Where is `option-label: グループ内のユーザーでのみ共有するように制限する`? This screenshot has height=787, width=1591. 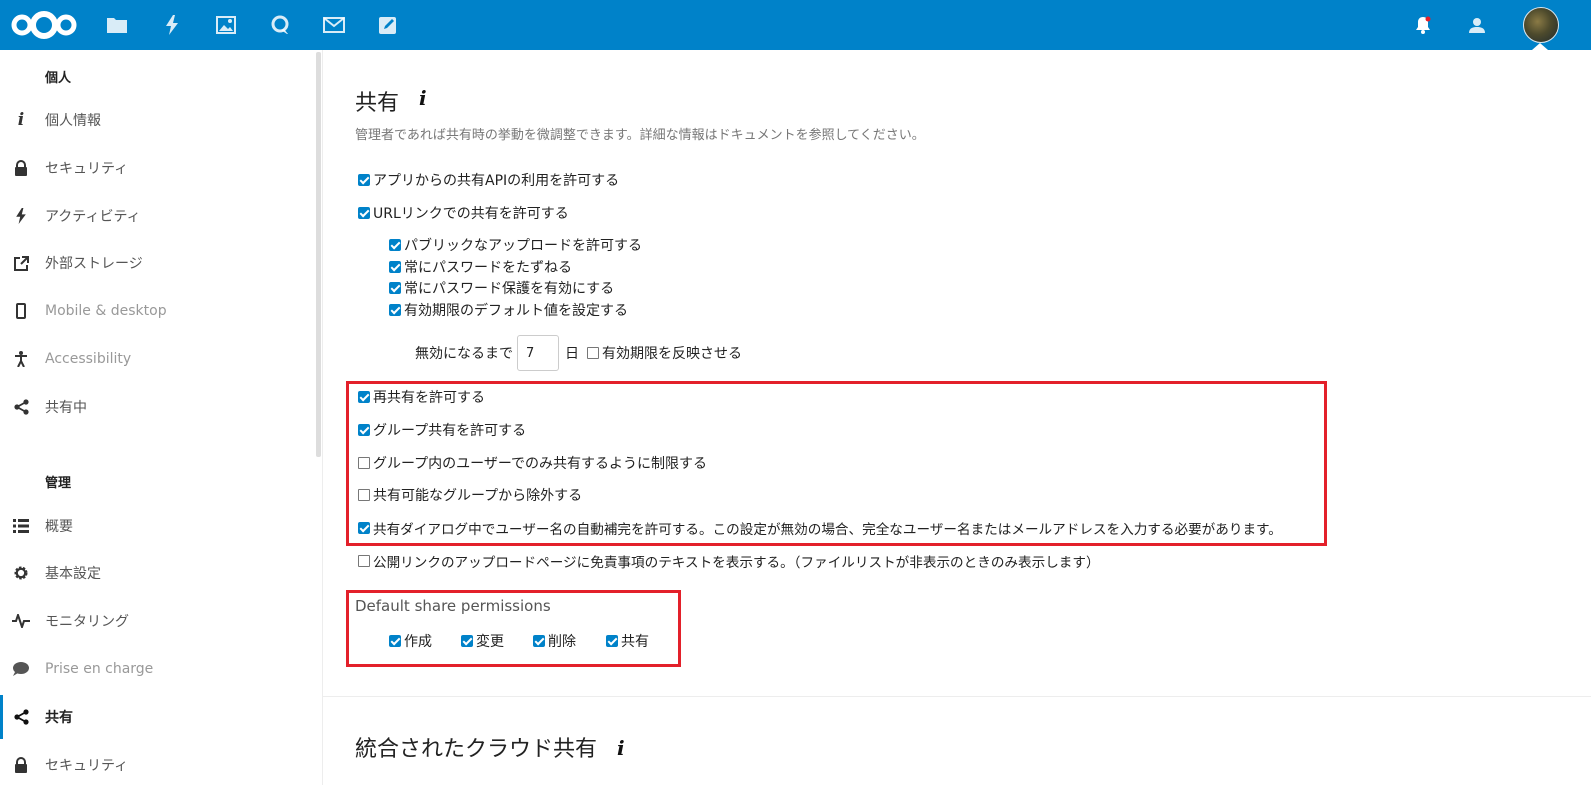 option-label: グループ内のユーザーでのみ共有するように制限する is located at coordinates (540, 464).